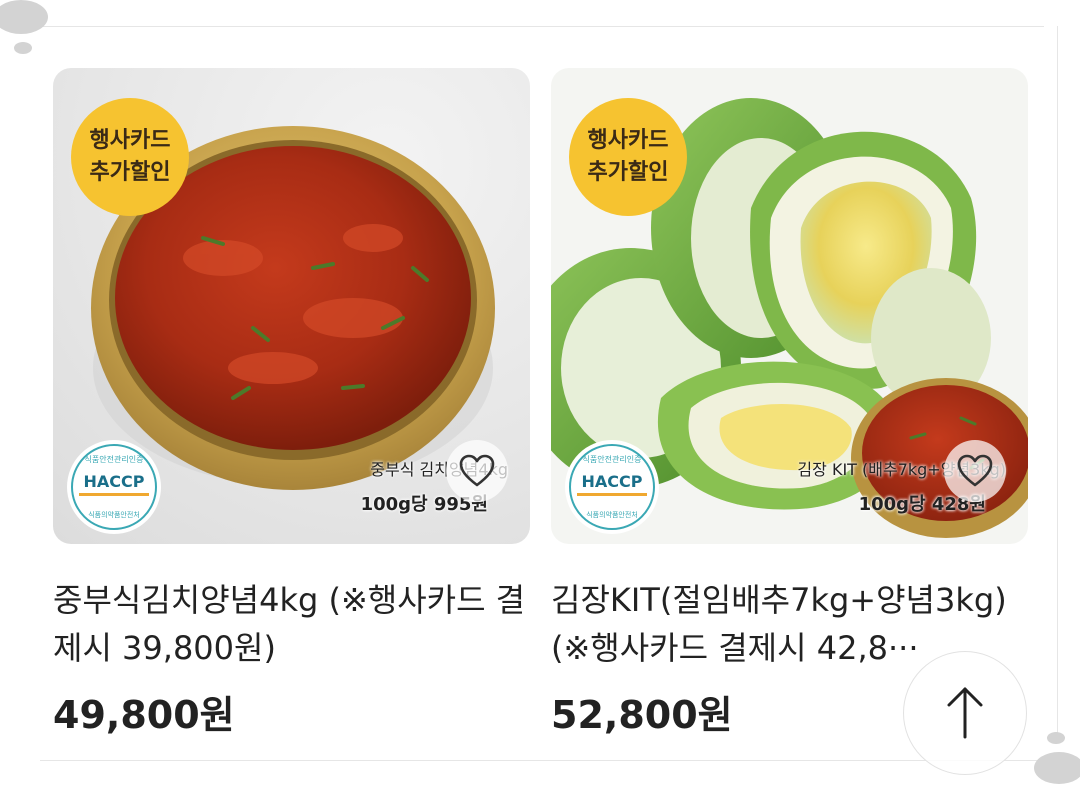 This screenshot has width=1080, height=788. What do you see at coordinates (542, 760) in the screenshot?
I see `frame-bottom-line` at bounding box center [542, 760].